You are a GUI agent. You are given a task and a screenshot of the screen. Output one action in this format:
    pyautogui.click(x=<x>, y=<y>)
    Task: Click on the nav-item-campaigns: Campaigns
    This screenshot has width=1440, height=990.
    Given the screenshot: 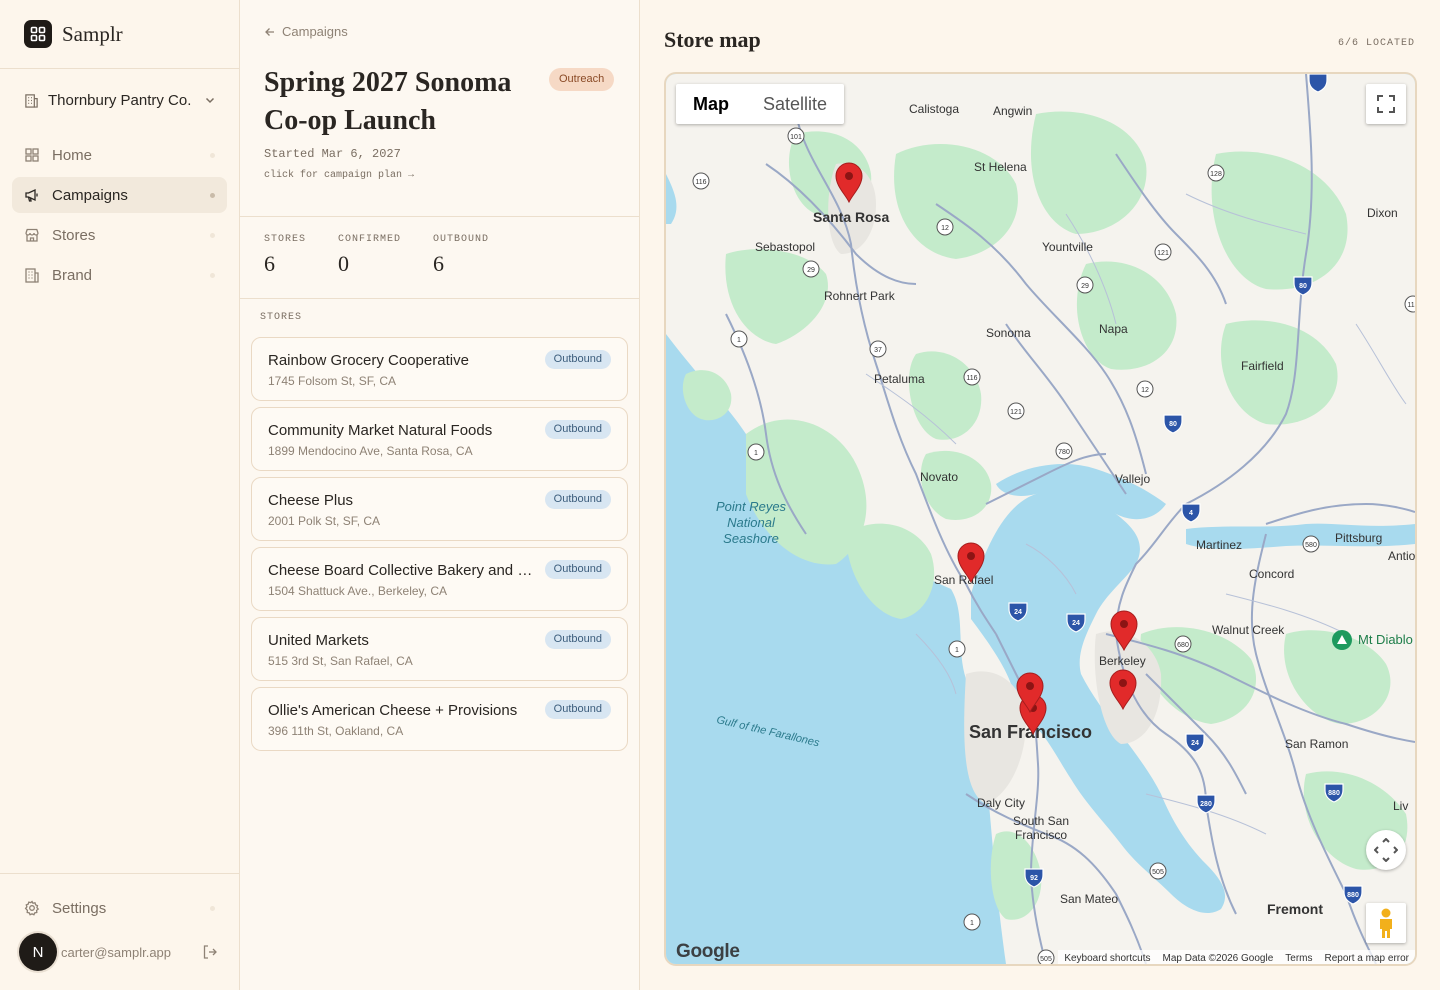 What is the action you would take?
    pyautogui.click(x=119, y=195)
    